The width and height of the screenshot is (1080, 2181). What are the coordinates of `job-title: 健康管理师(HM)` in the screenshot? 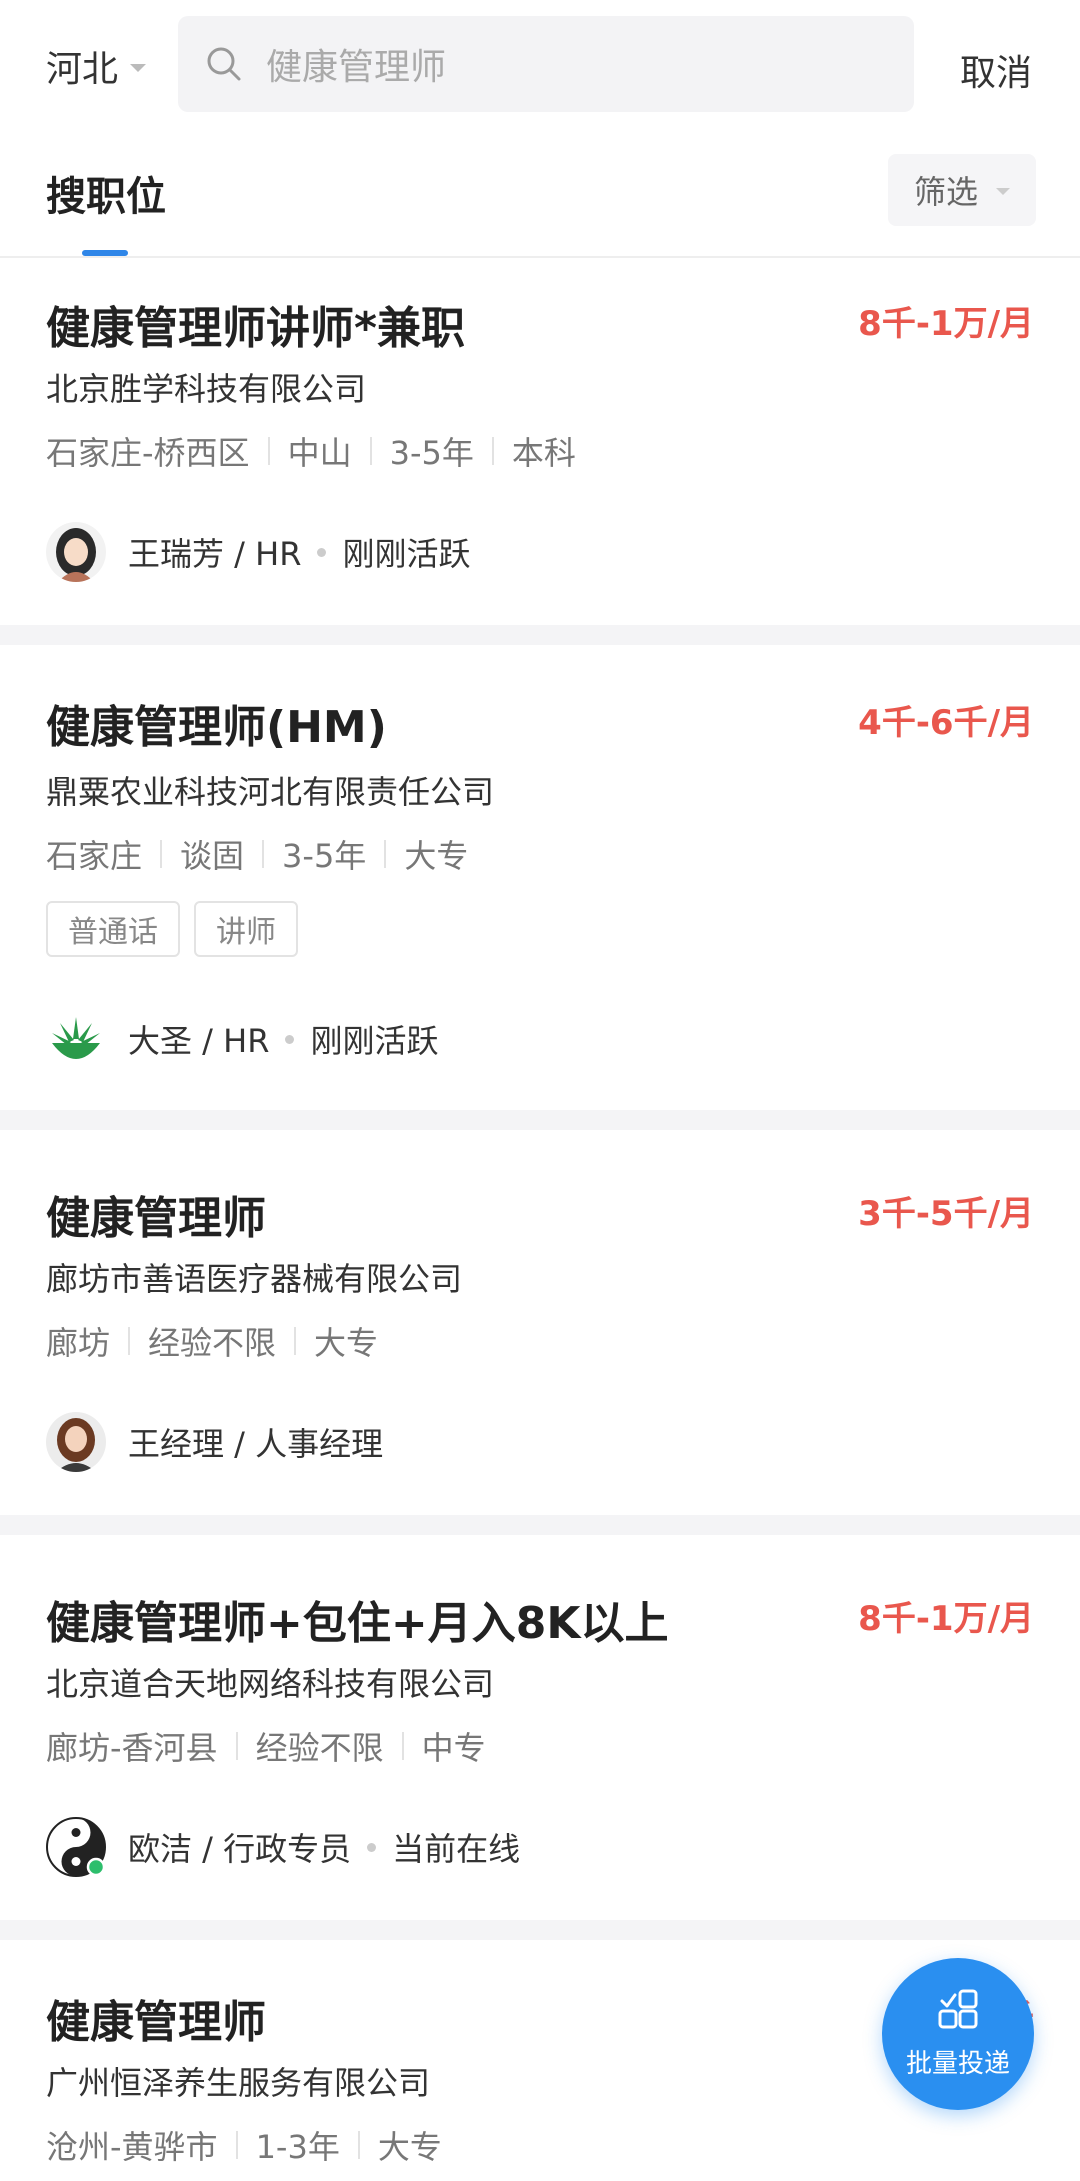 It's located at (216, 727).